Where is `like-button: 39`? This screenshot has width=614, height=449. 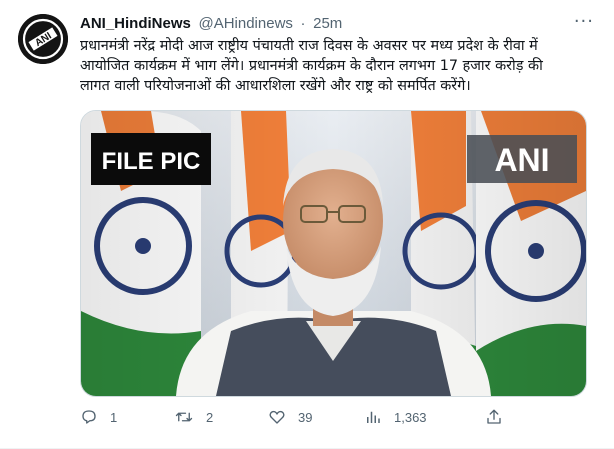
like-button: 39 is located at coordinates (290, 417).